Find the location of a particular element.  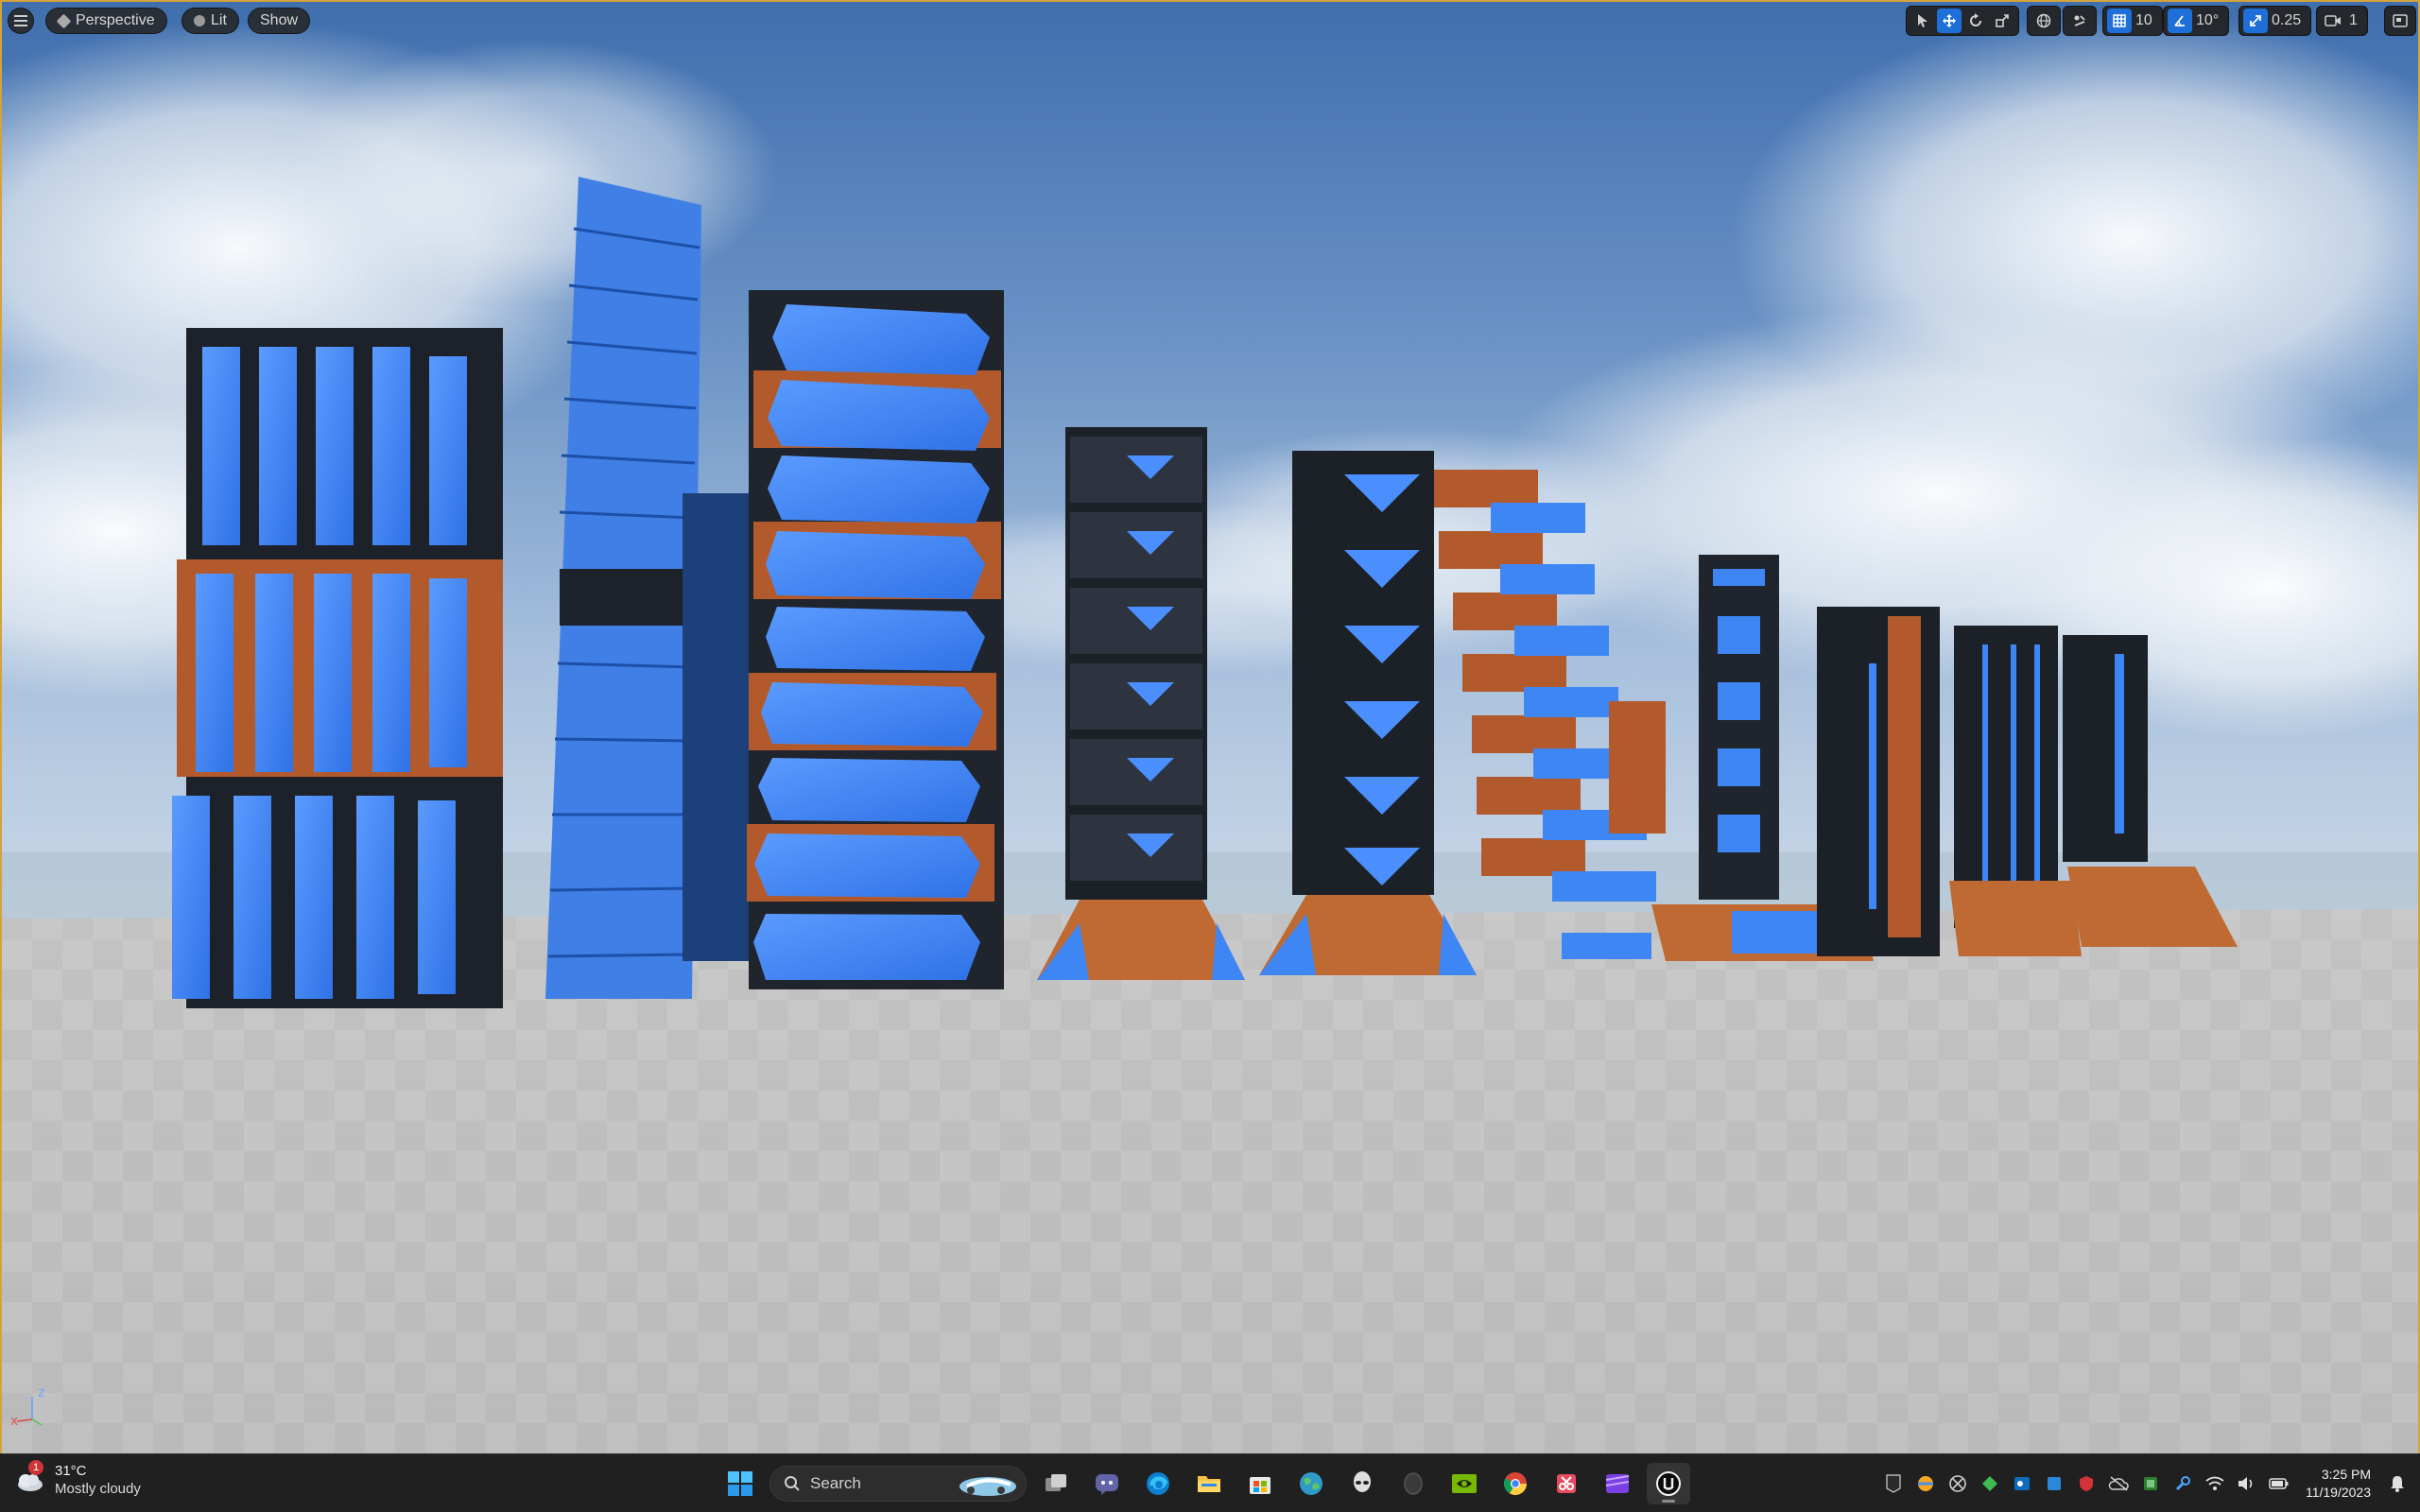

show-label: Show is located at coordinates (279, 20).